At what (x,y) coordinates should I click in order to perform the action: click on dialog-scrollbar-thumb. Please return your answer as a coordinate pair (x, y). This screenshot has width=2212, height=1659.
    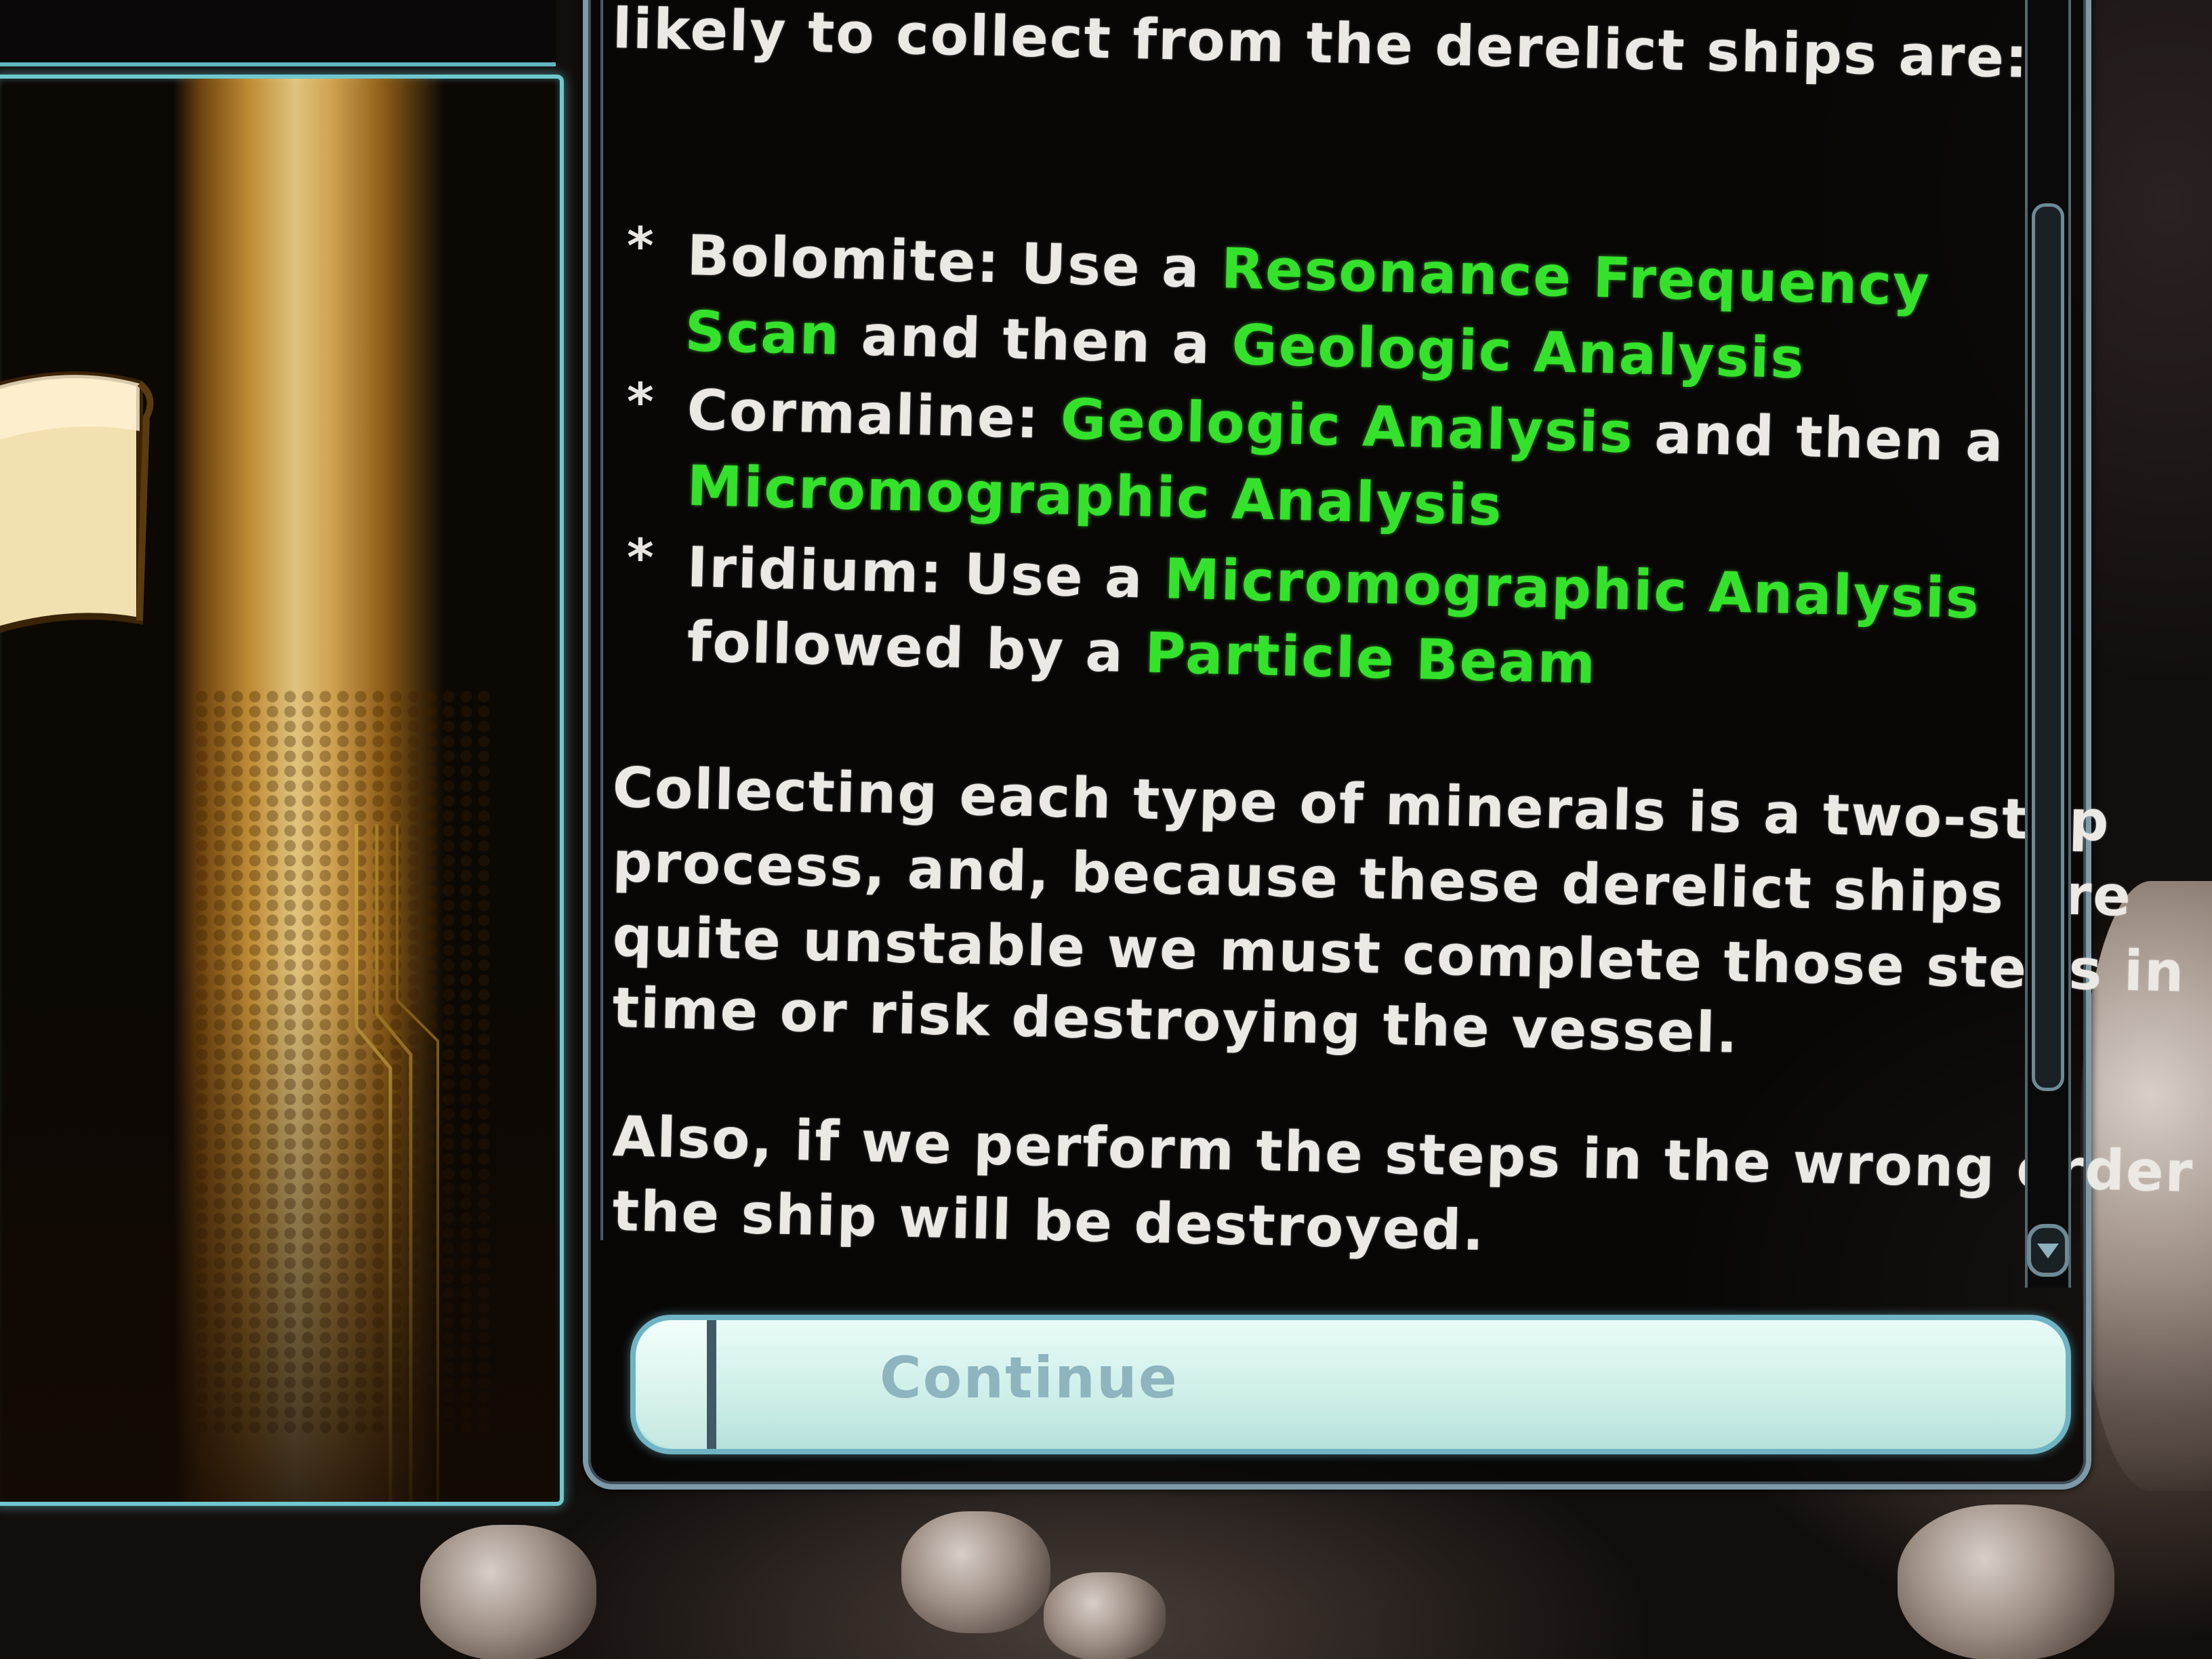
    Looking at the image, I should click on (2048, 647).